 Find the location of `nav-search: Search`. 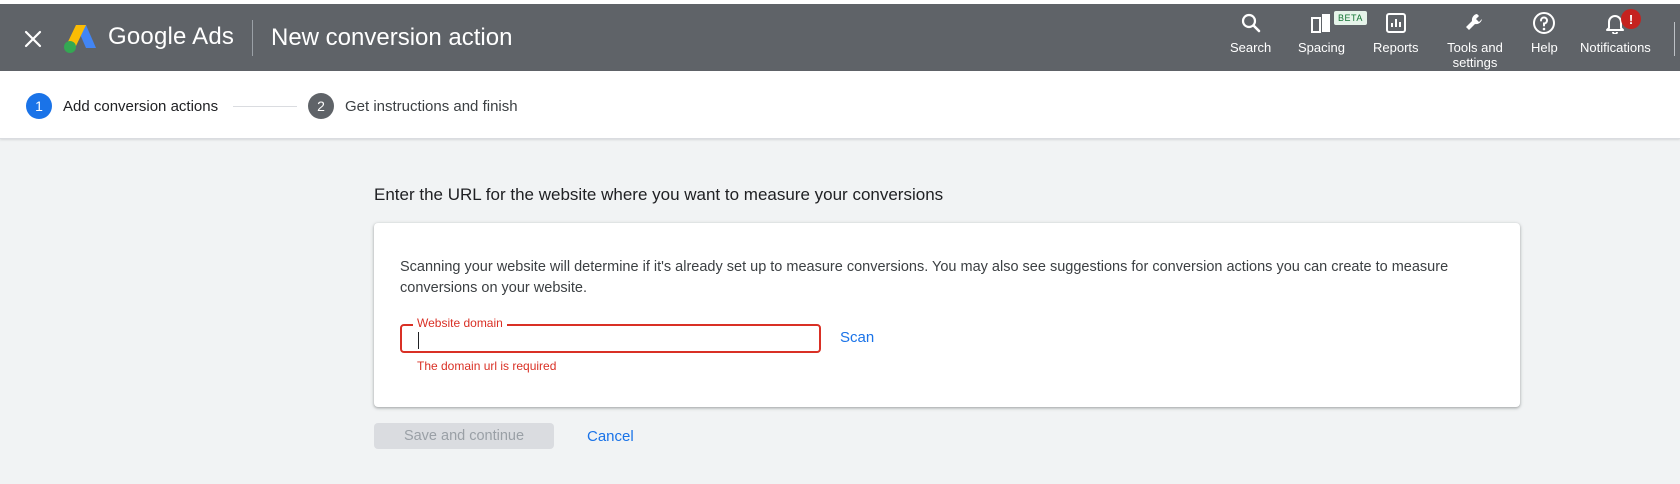

nav-search: Search is located at coordinates (1250, 32).